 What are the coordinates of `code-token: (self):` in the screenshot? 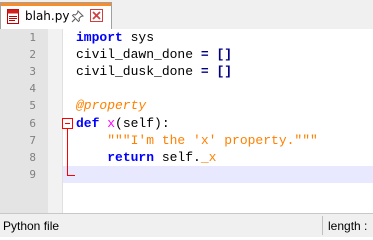 It's located at (142, 123).